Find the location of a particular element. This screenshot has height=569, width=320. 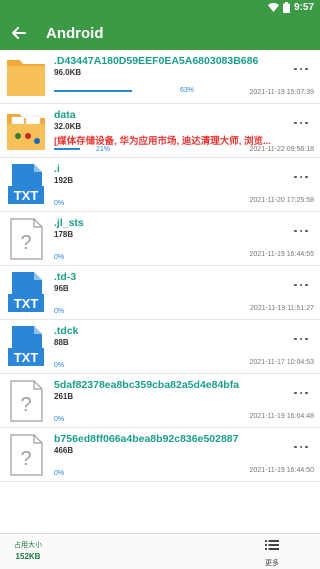

file-name: .tdck is located at coordinates (66, 331).